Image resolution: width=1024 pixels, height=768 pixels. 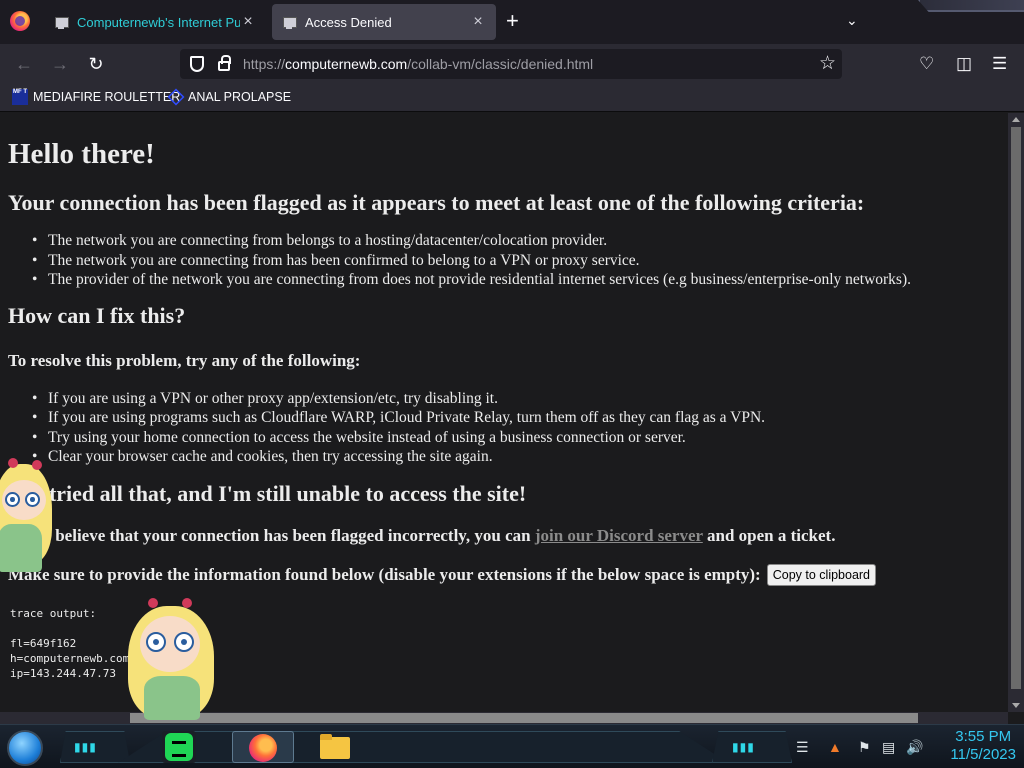 What do you see at coordinates (983, 736) in the screenshot?
I see `clock-time: 3:55 PM` at bounding box center [983, 736].